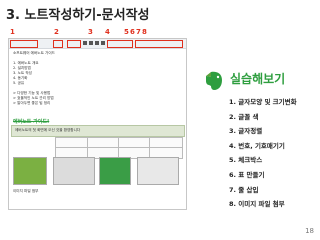 The image size is (320, 240). Describe the element at coordinates (32, 103) in the screenshot. I see `bullet-item: > 알아두면 좋은 팁 정리` at that location.